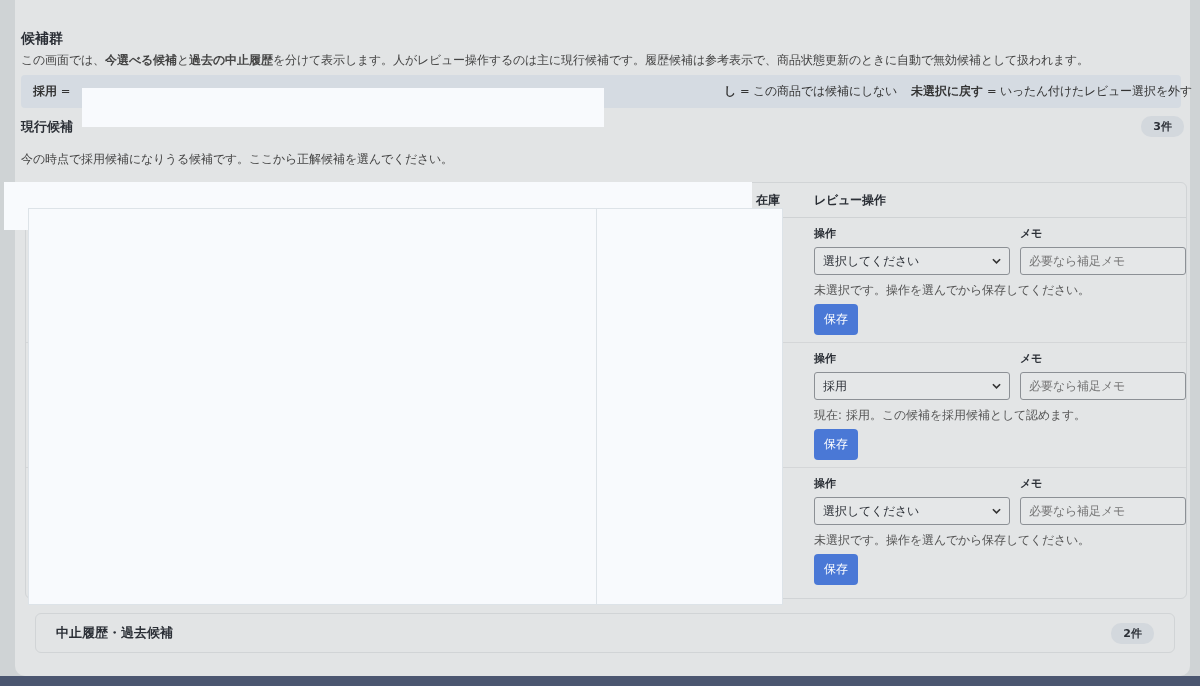  Describe the element at coordinates (768, 200) in the screenshot. I see `column-header: 在庫` at that location.